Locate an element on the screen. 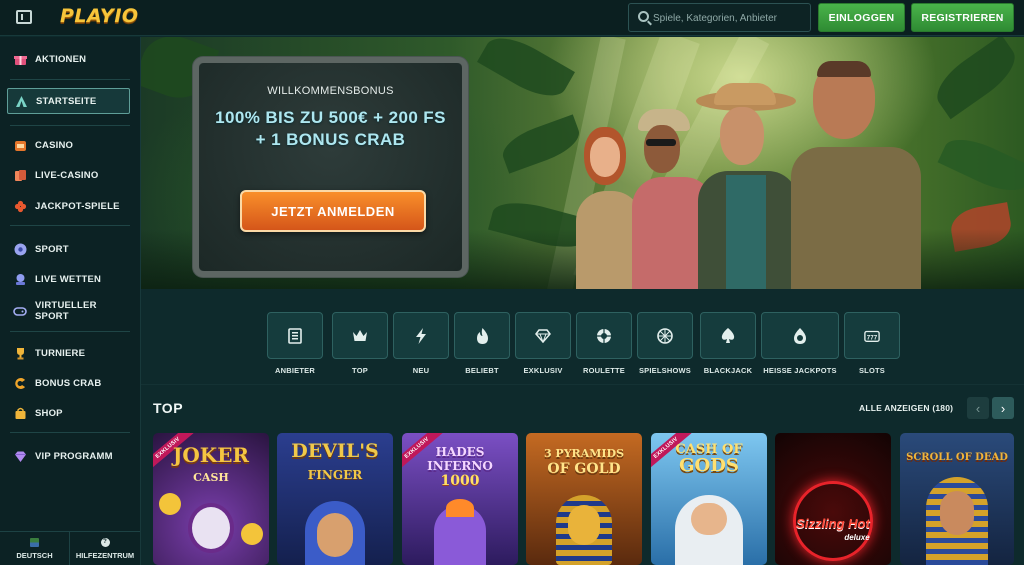 The image size is (1024, 565). cards-icon is located at coordinates (20, 175).